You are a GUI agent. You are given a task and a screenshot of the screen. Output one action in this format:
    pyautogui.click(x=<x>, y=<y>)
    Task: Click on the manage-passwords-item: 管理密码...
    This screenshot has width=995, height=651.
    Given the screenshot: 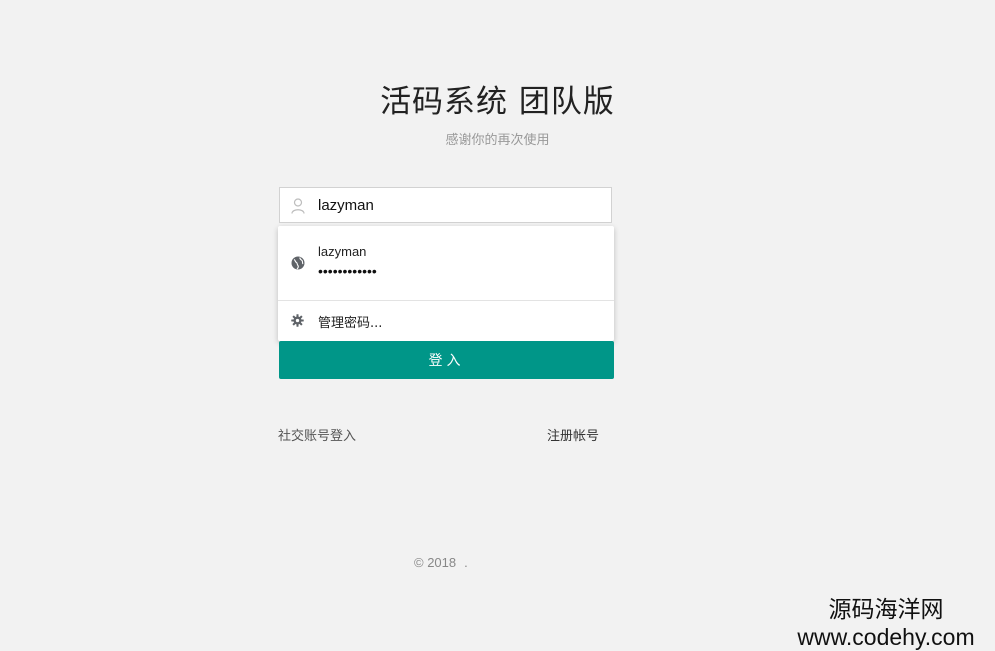 What is the action you would take?
    pyautogui.click(x=446, y=321)
    